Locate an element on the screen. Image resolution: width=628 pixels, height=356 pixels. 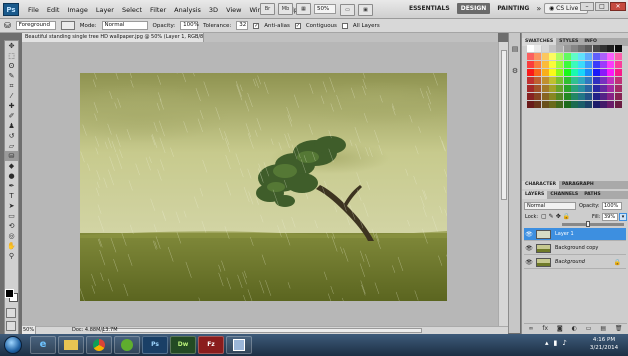
menu-select: Select is located at coordinates (132, 10).